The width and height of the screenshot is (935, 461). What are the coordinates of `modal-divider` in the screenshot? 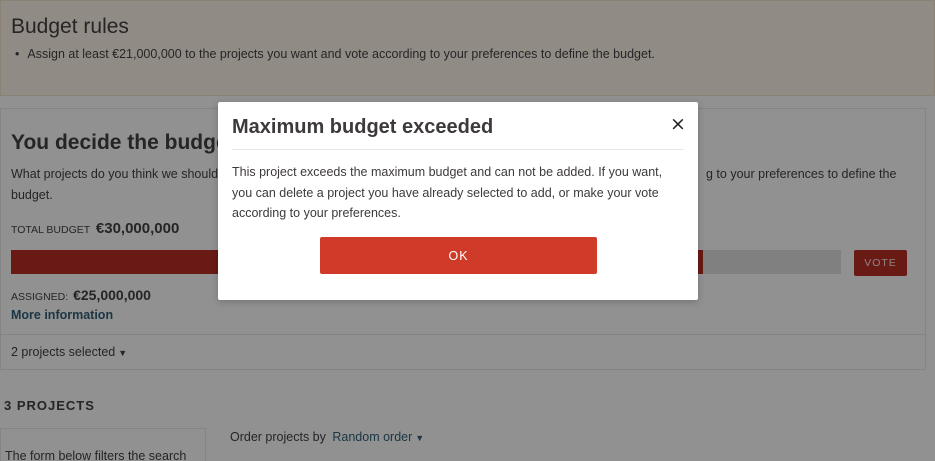 It's located at (458, 149).